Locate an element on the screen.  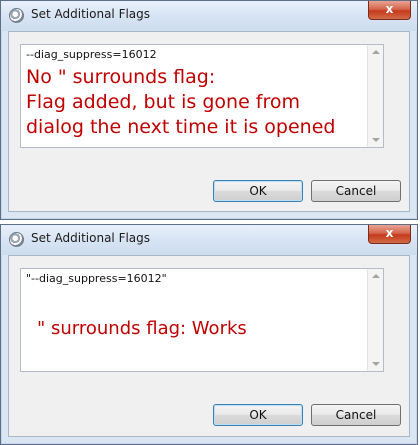
annotation-line: dialog the next time it is opened is located at coordinates (181, 127).